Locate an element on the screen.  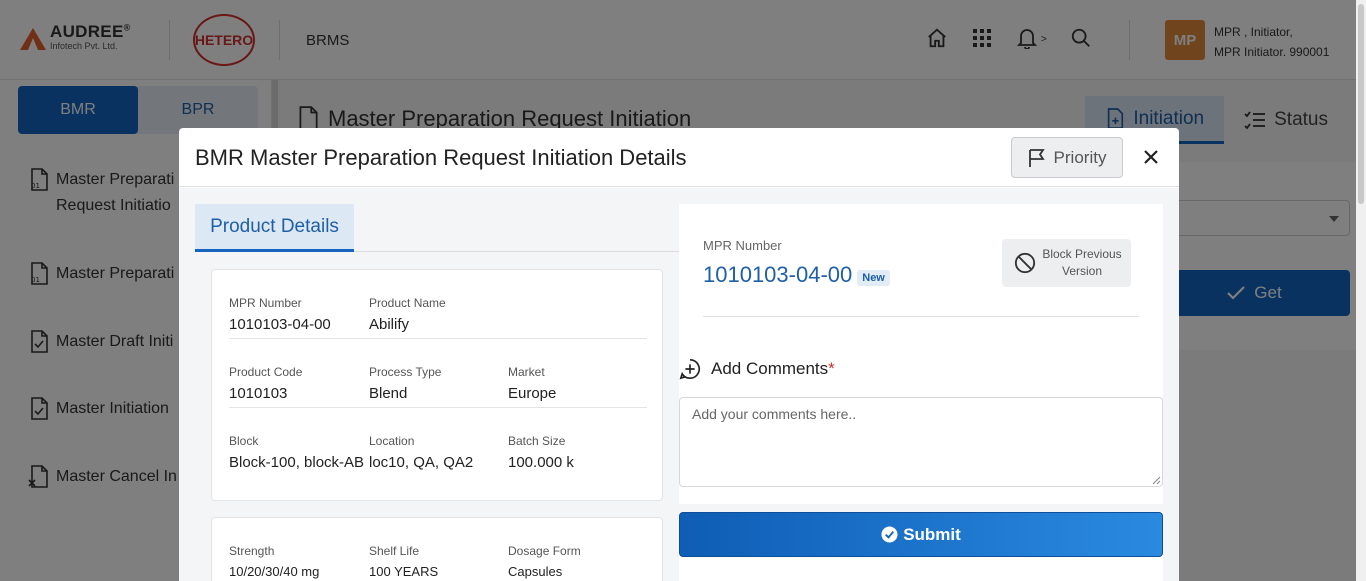
field-value: Capsules is located at coordinates (535, 571).